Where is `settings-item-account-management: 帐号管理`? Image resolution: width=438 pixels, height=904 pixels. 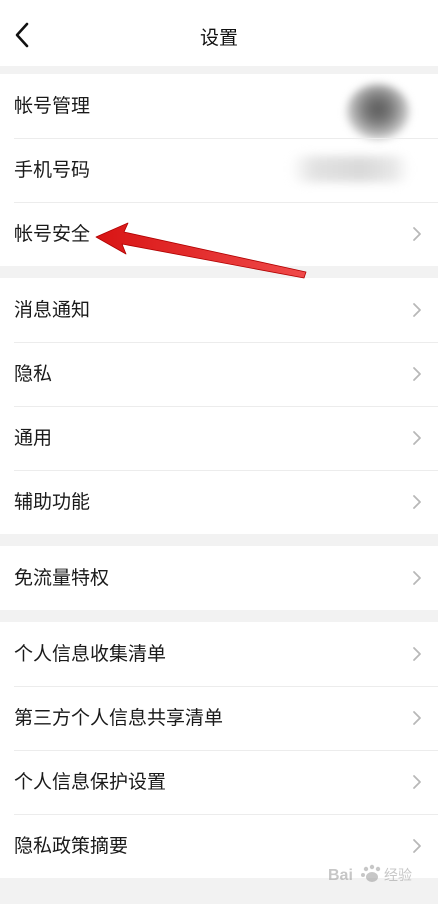 settings-item-account-management: 帐号管理 is located at coordinates (219, 107).